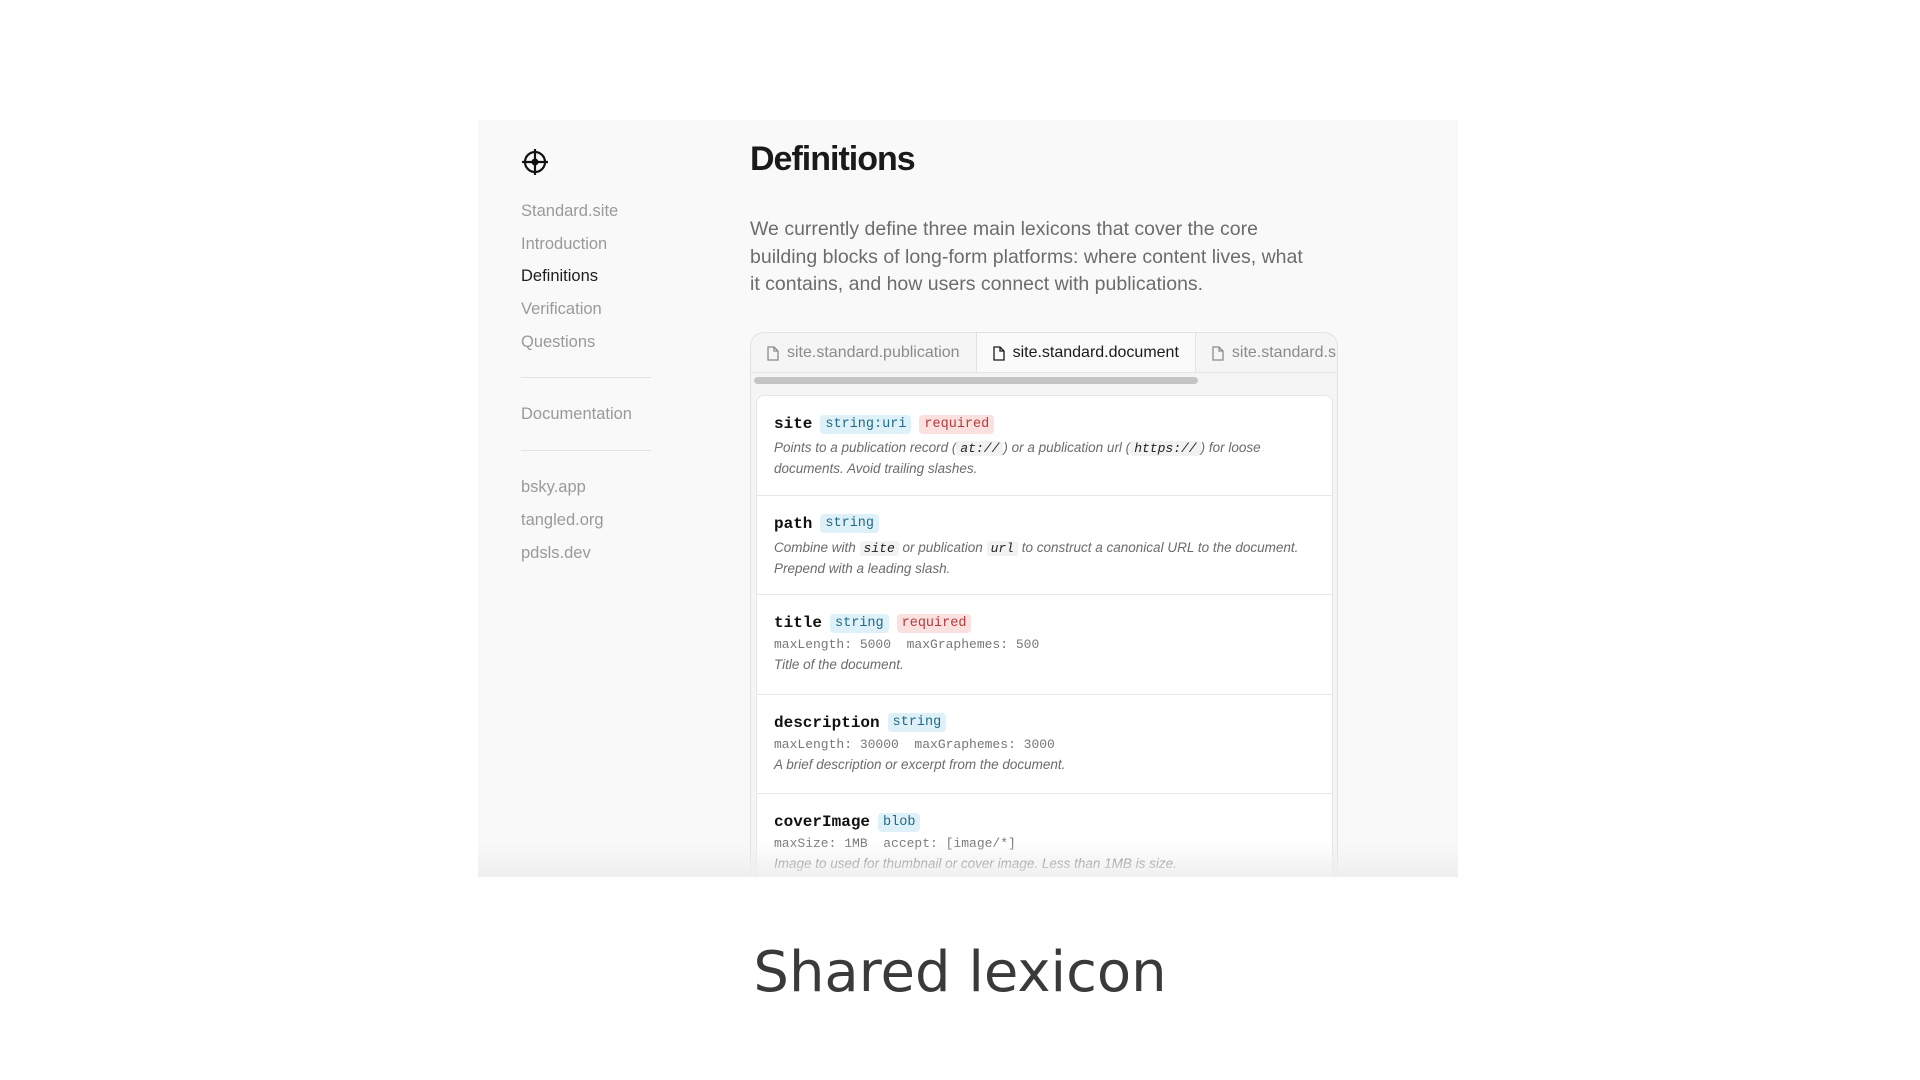 The width and height of the screenshot is (1920, 1080). I want to click on nav-item-definitions: Definitions, so click(586, 282).